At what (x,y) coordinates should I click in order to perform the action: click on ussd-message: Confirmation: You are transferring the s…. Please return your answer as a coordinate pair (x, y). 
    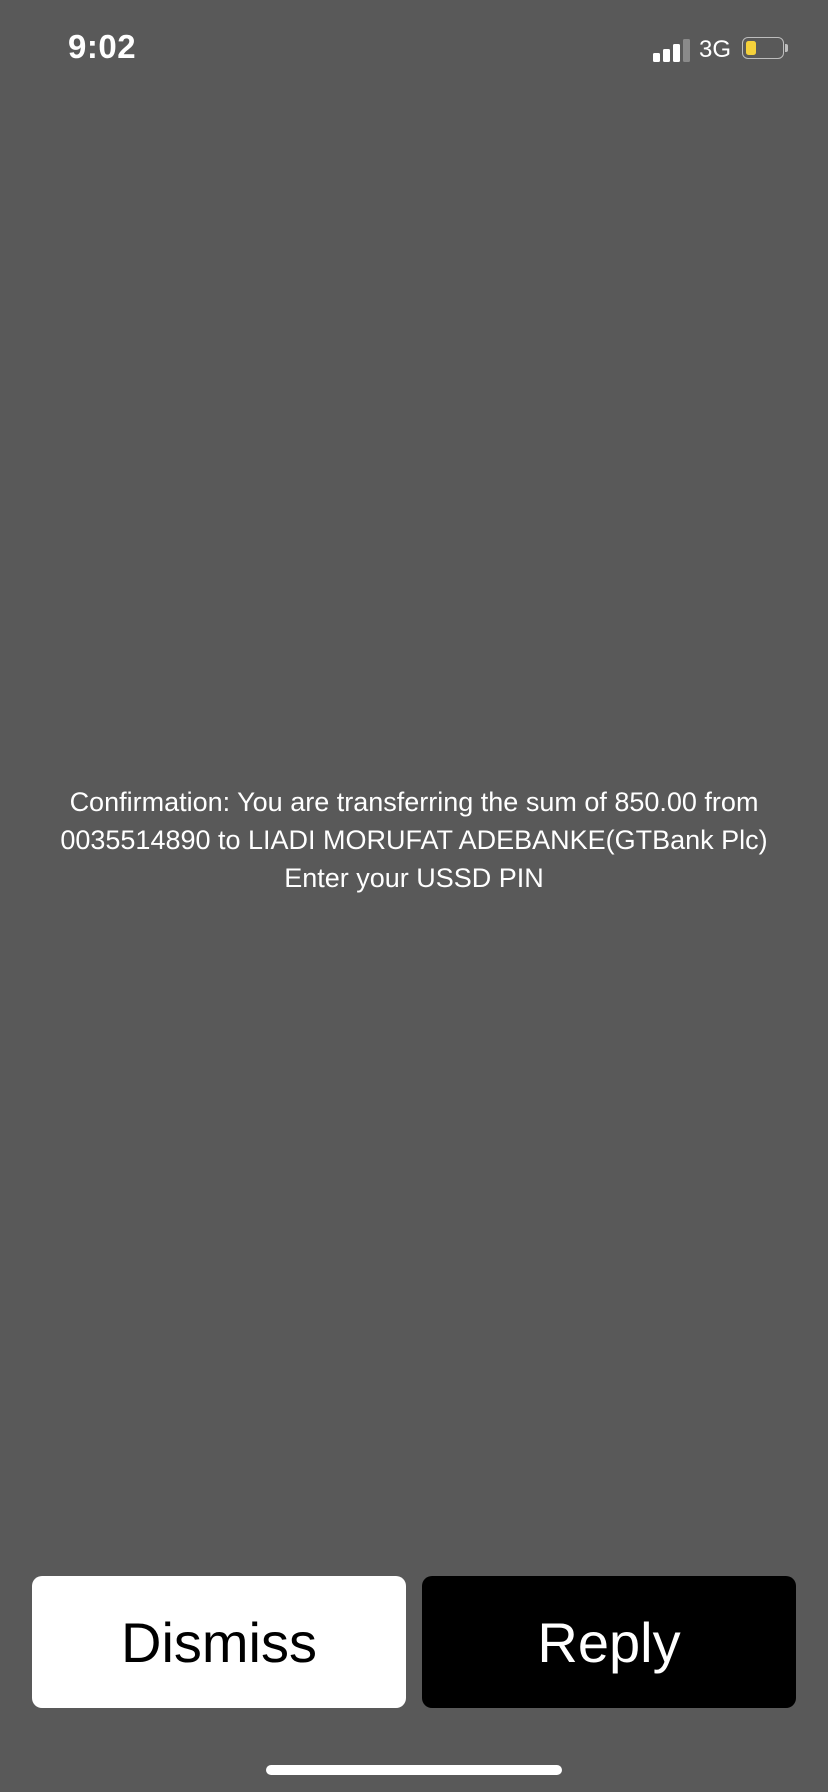
    Looking at the image, I should click on (414, 840).